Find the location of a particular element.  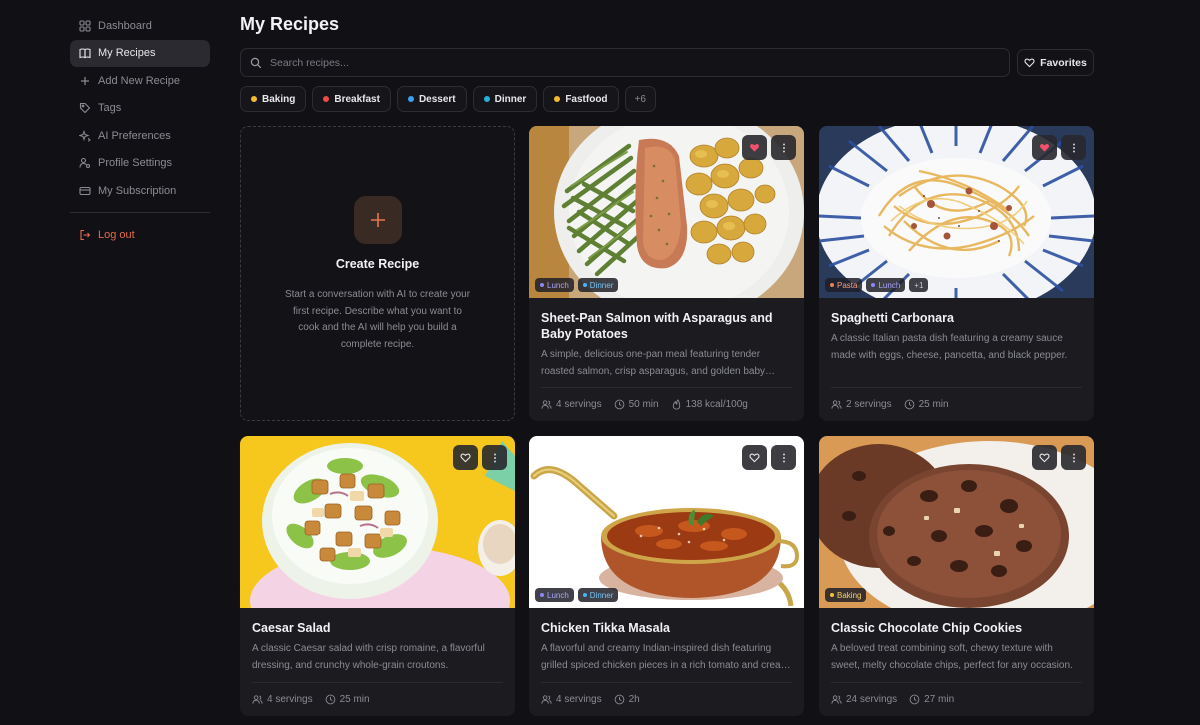

sidebar-item-ai-preferences: AI Preferences is located at coordinates (140, 135).